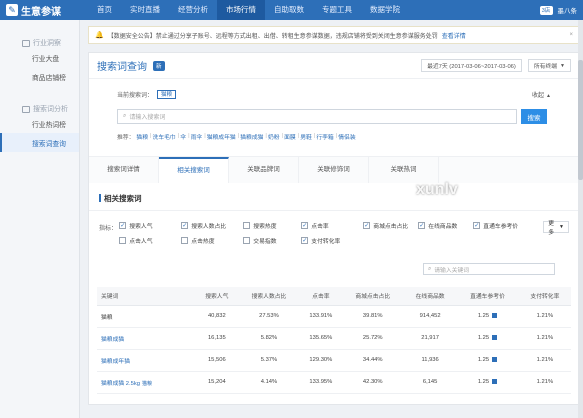 This screenshot has height=418, width=583. I want to click on analysis-tabs: 搜索词详情 相关搜索词 关联品牌词 关联修饰词 关联热词, so click(334, 169).